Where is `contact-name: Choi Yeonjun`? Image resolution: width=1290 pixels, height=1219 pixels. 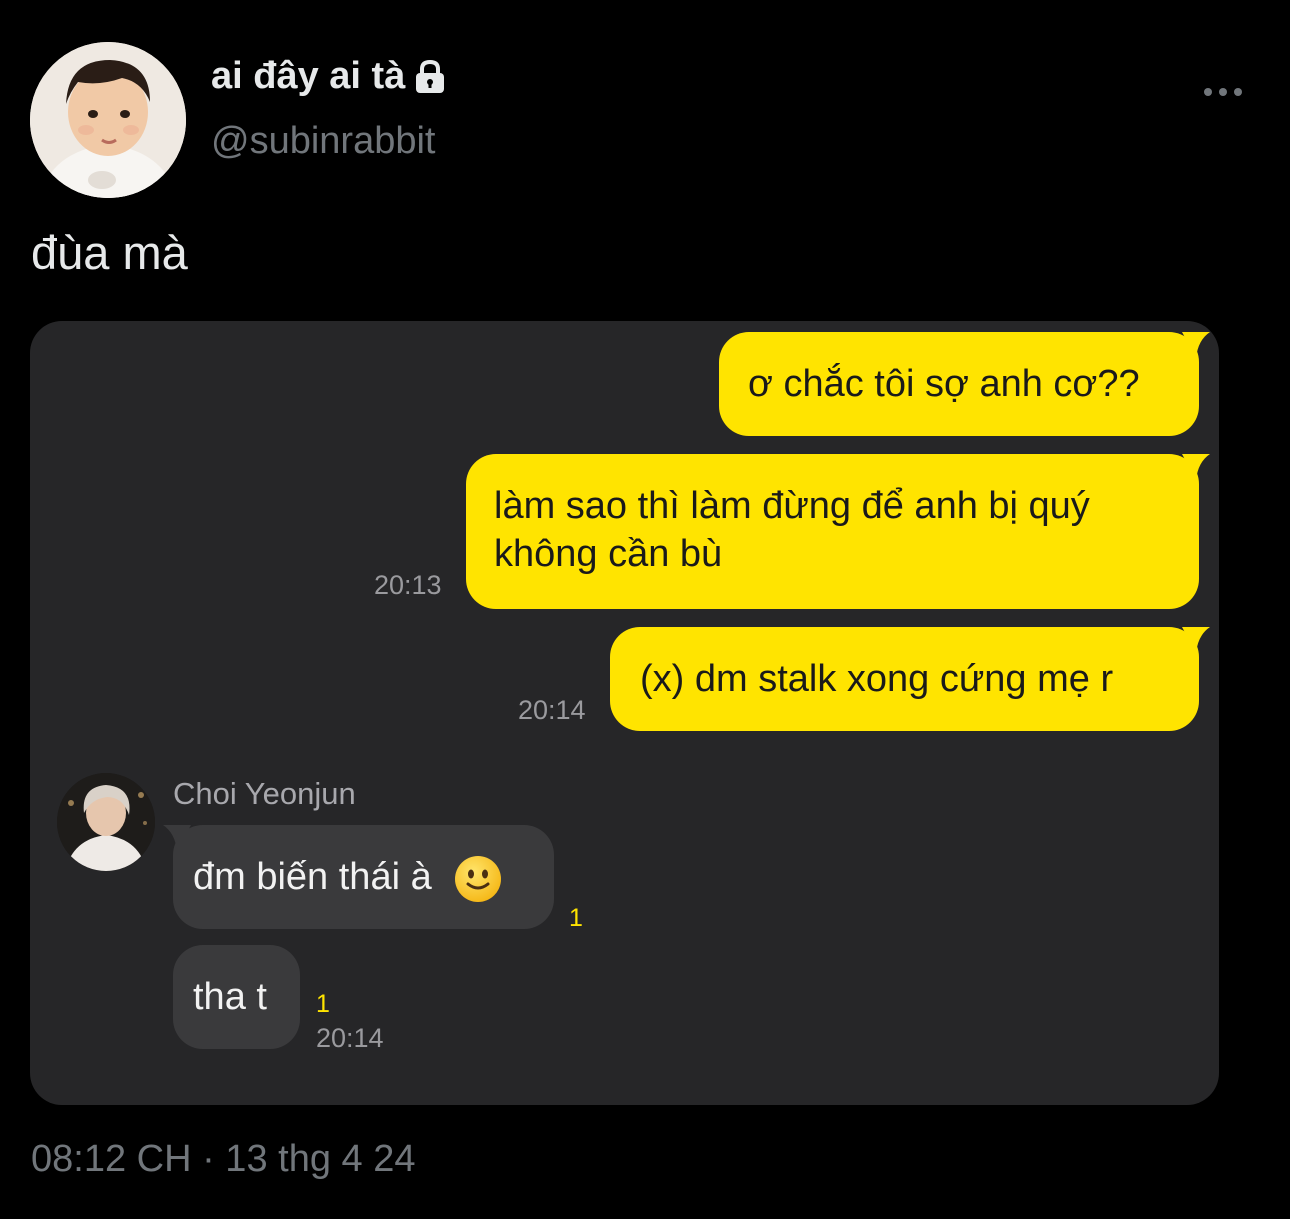
contact-name: Choi Yeonjun is located at coordinates (264, 793).